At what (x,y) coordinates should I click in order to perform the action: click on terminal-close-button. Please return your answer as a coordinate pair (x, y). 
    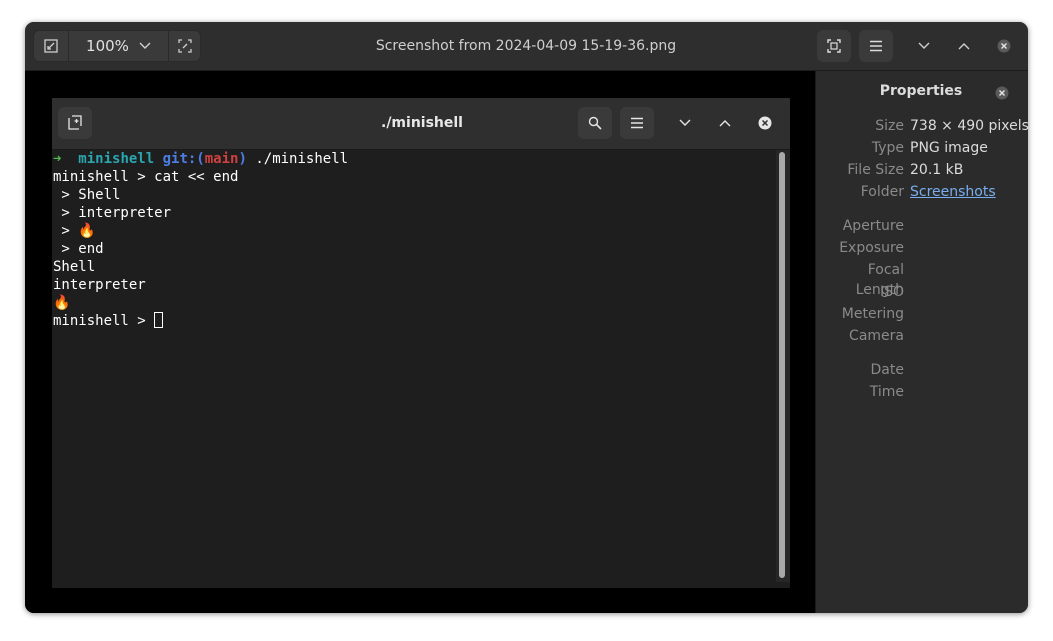
    Looking at the image, I should click on (765, 123).